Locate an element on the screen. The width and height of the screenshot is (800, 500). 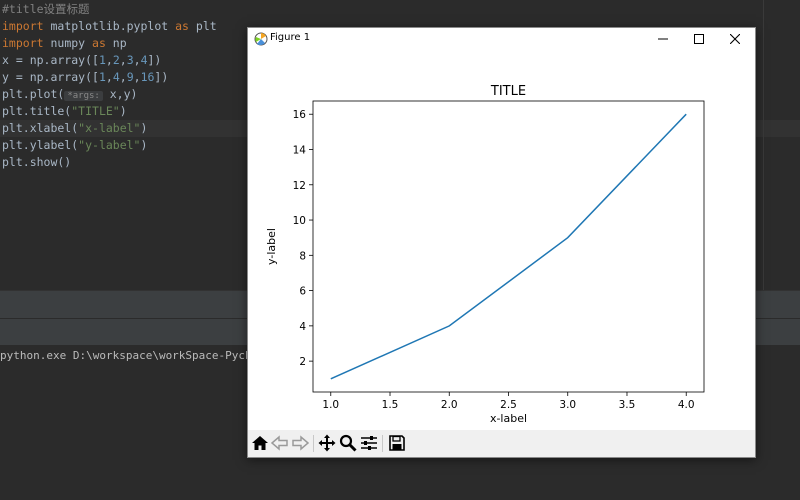
string-literal: "y-label" is located at coordinates (109, 145).